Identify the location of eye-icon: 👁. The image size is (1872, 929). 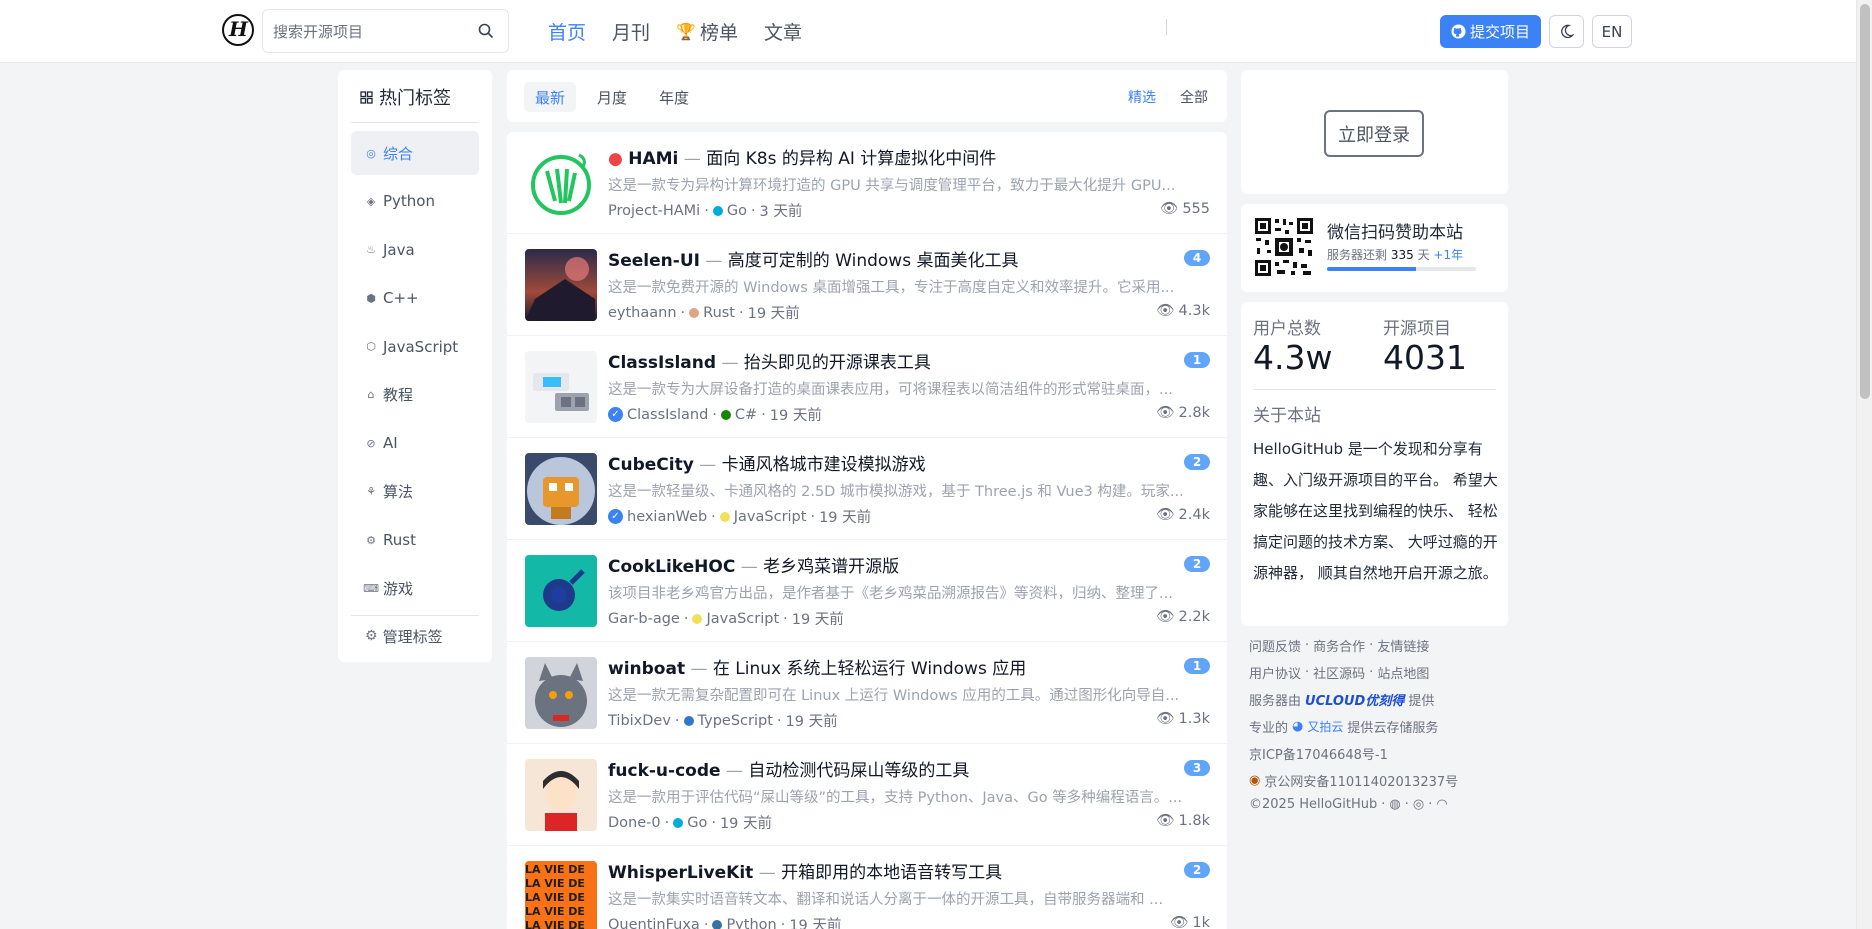
(1165, 821).